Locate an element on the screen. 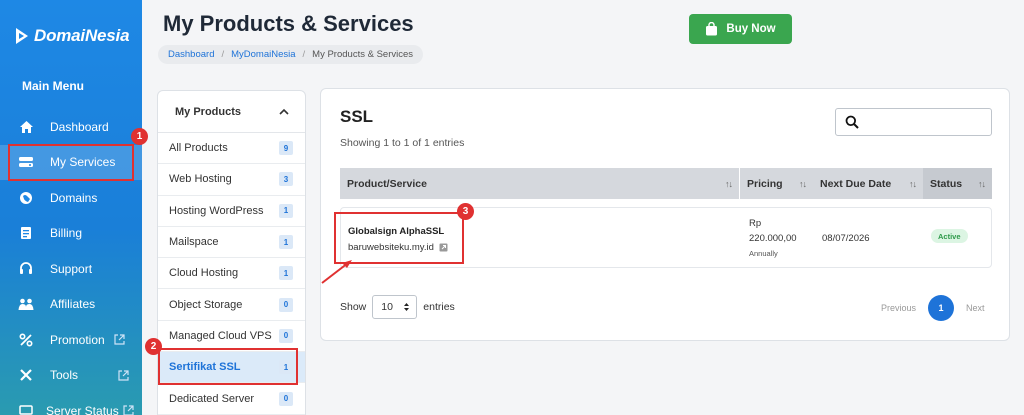 The image size is (1024, 415). column-header-pricing: Pricing ↑↓ is located at coordinates (776, 183).